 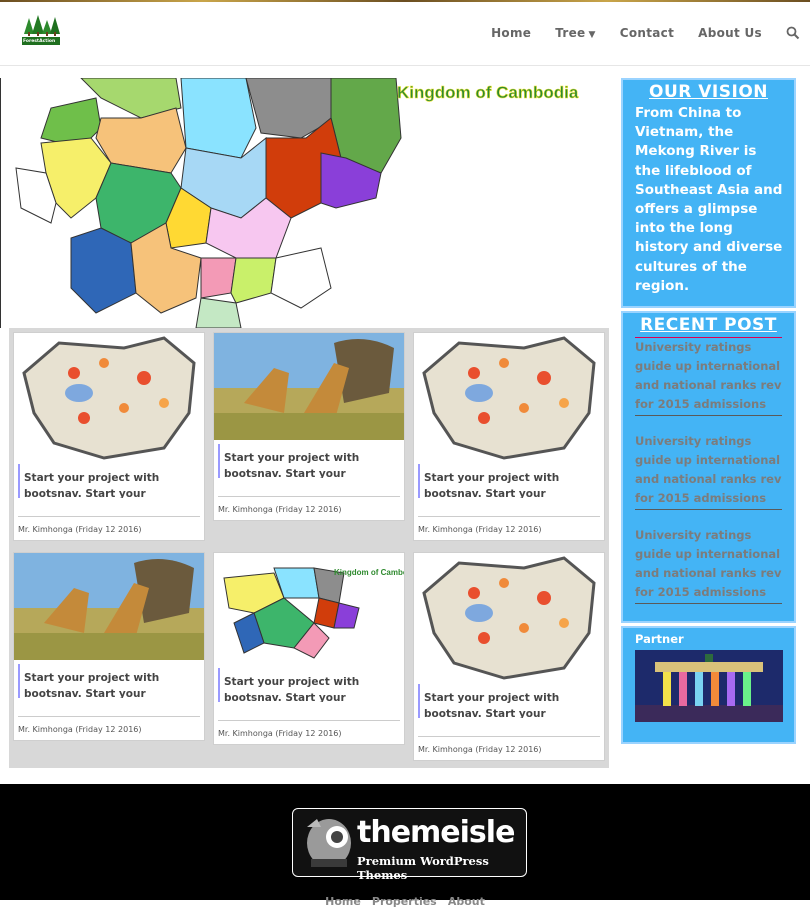 I want to click on card-thumbnail-province-map: Kingdom of Cambodia, so click(x=309, y=608).